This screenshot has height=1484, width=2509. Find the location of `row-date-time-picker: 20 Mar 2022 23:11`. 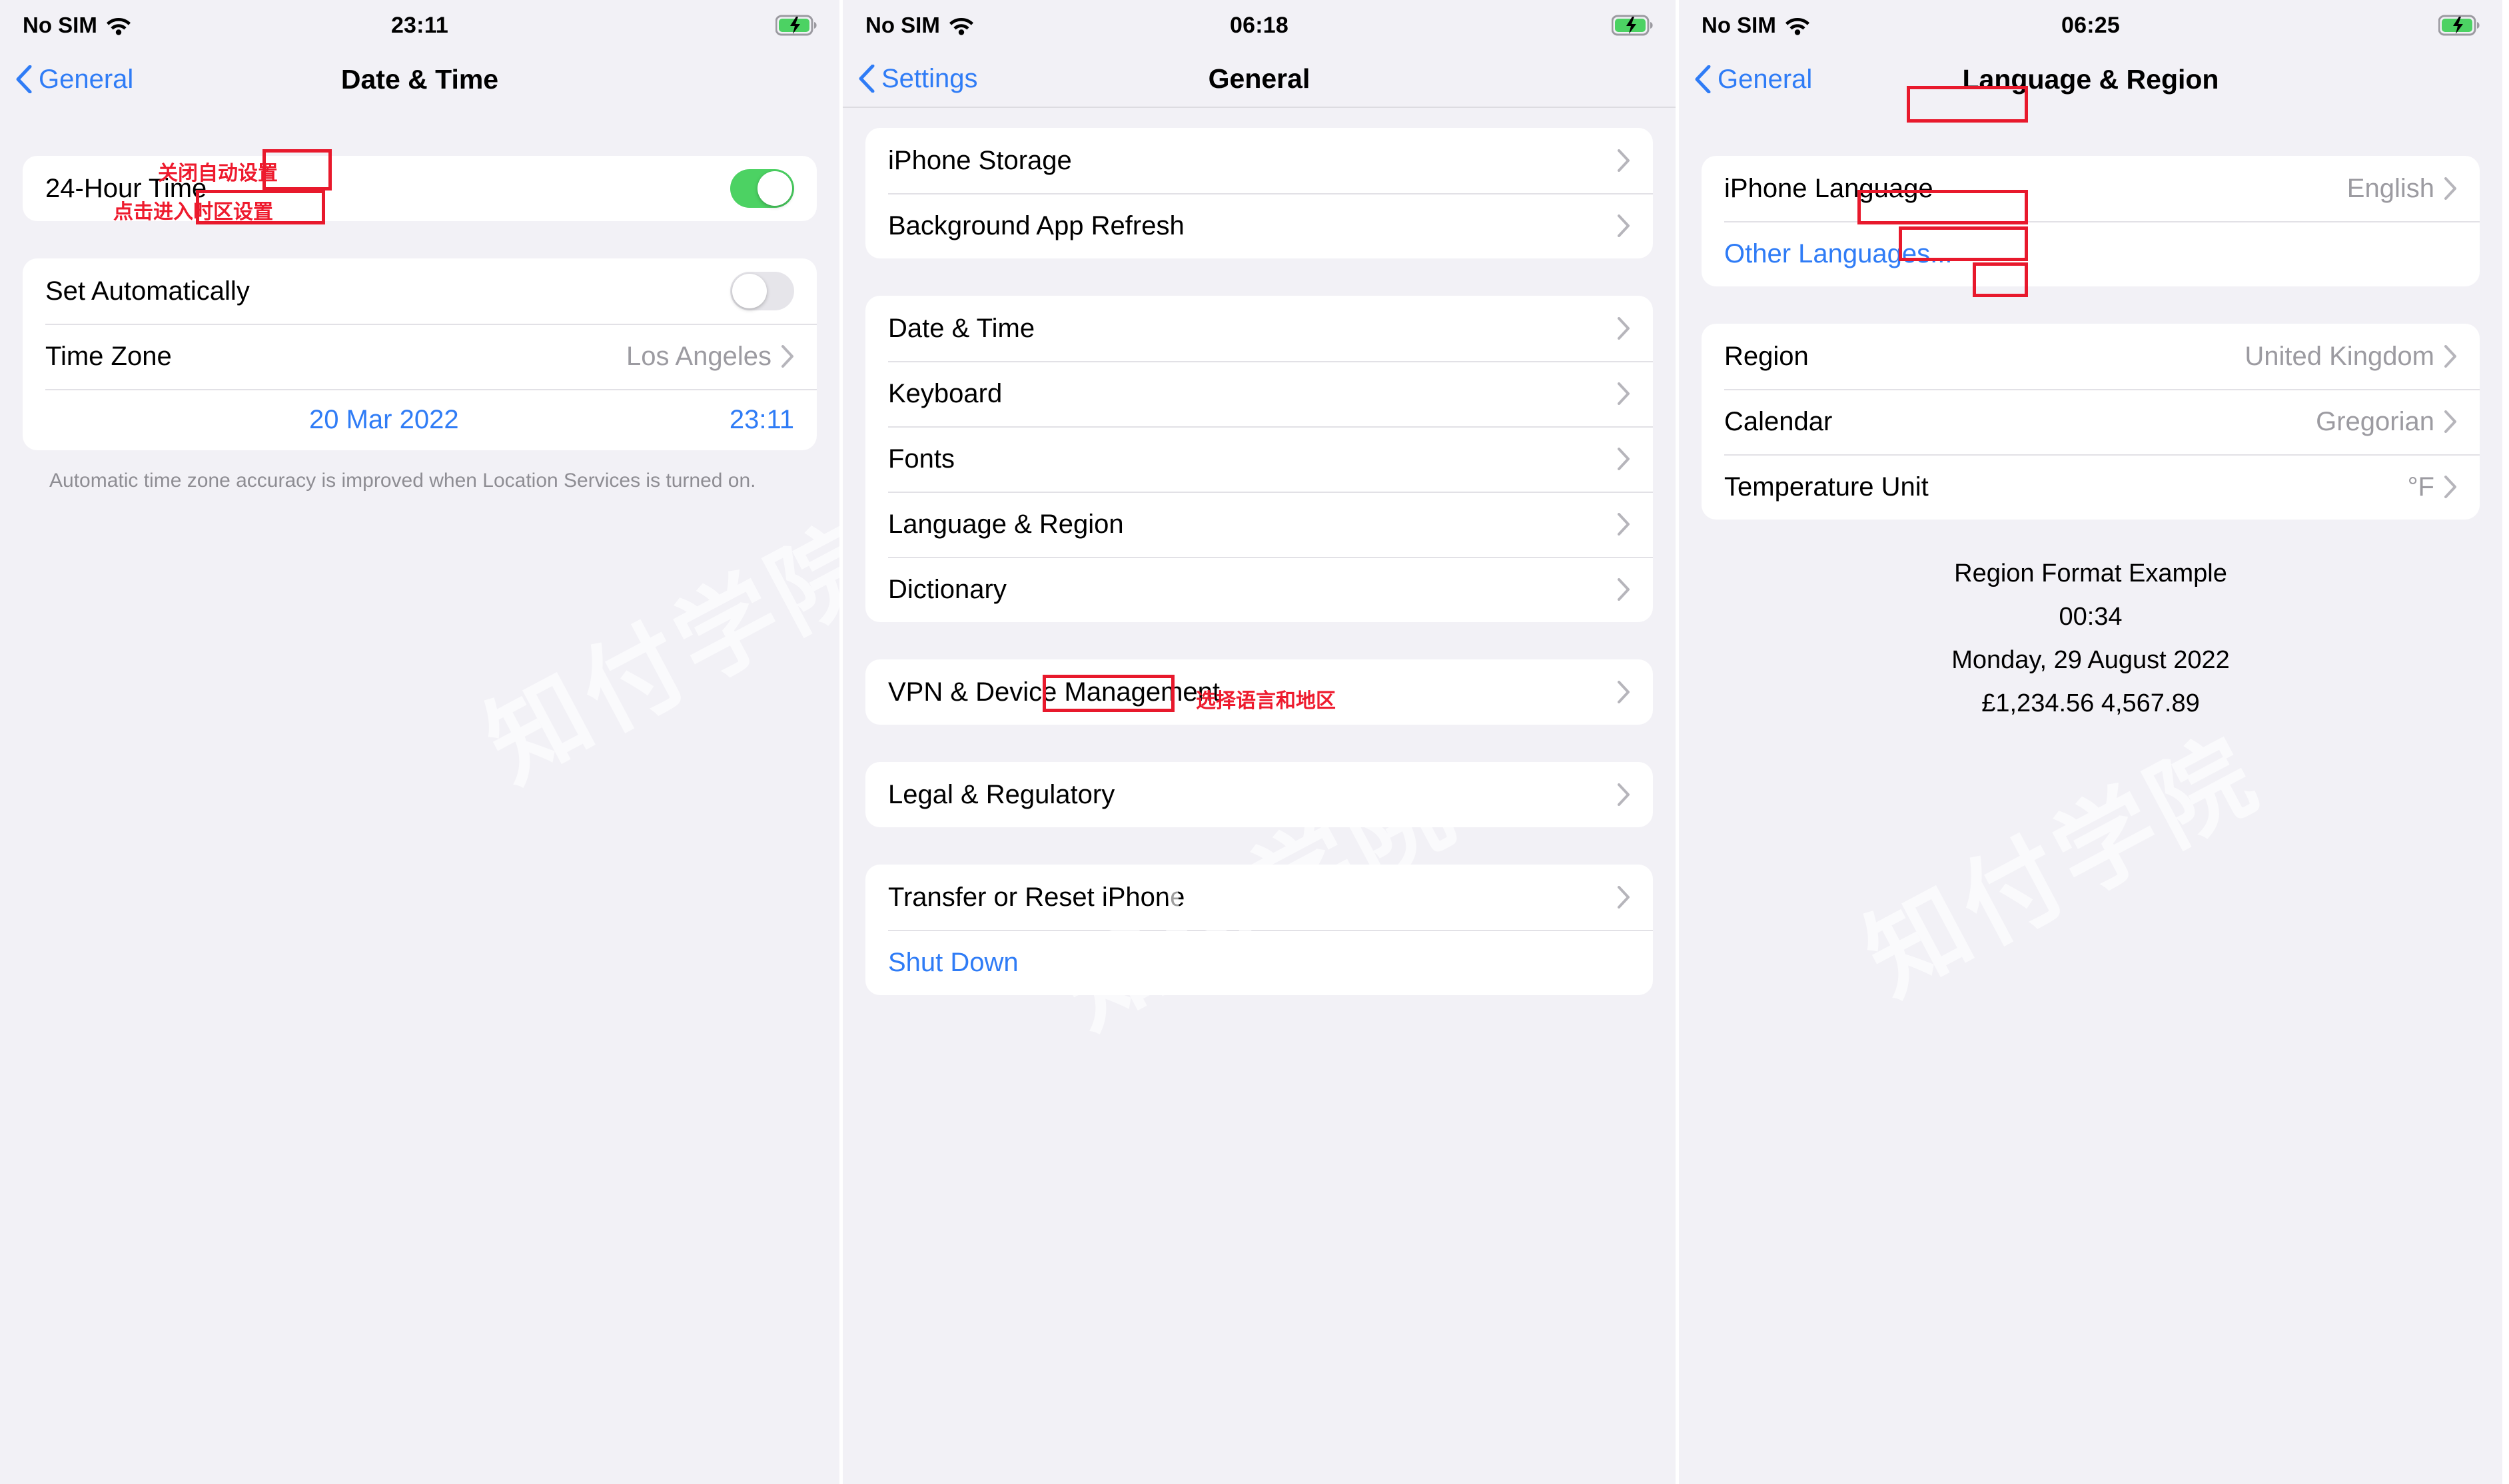

row-date-time-picker: 20 Mar 2022 23:11 is located at coordinates (420, 419).